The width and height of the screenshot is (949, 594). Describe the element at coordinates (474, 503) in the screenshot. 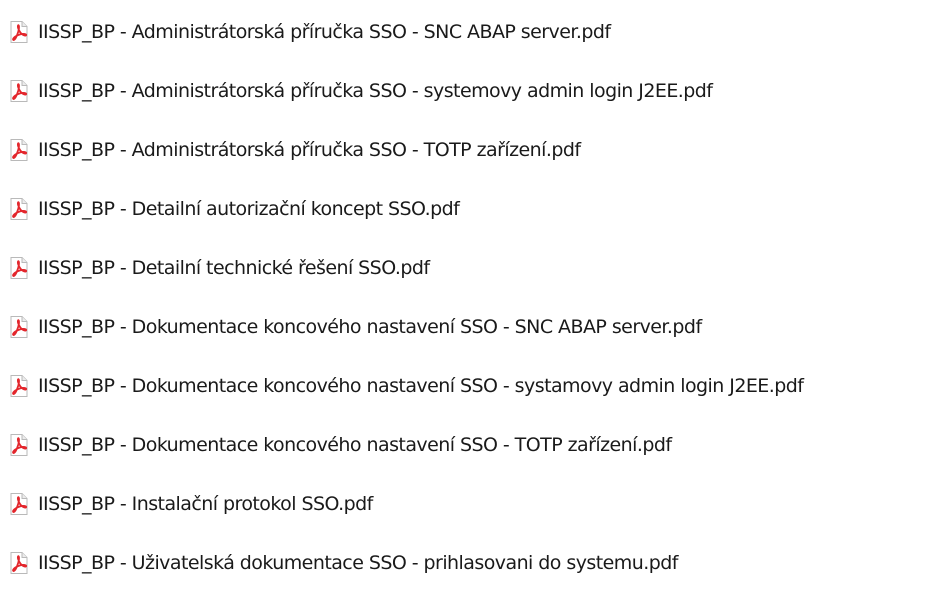

I see `file-item: IISSP_BP - Instalační protokol SSO.pdf` at that location.